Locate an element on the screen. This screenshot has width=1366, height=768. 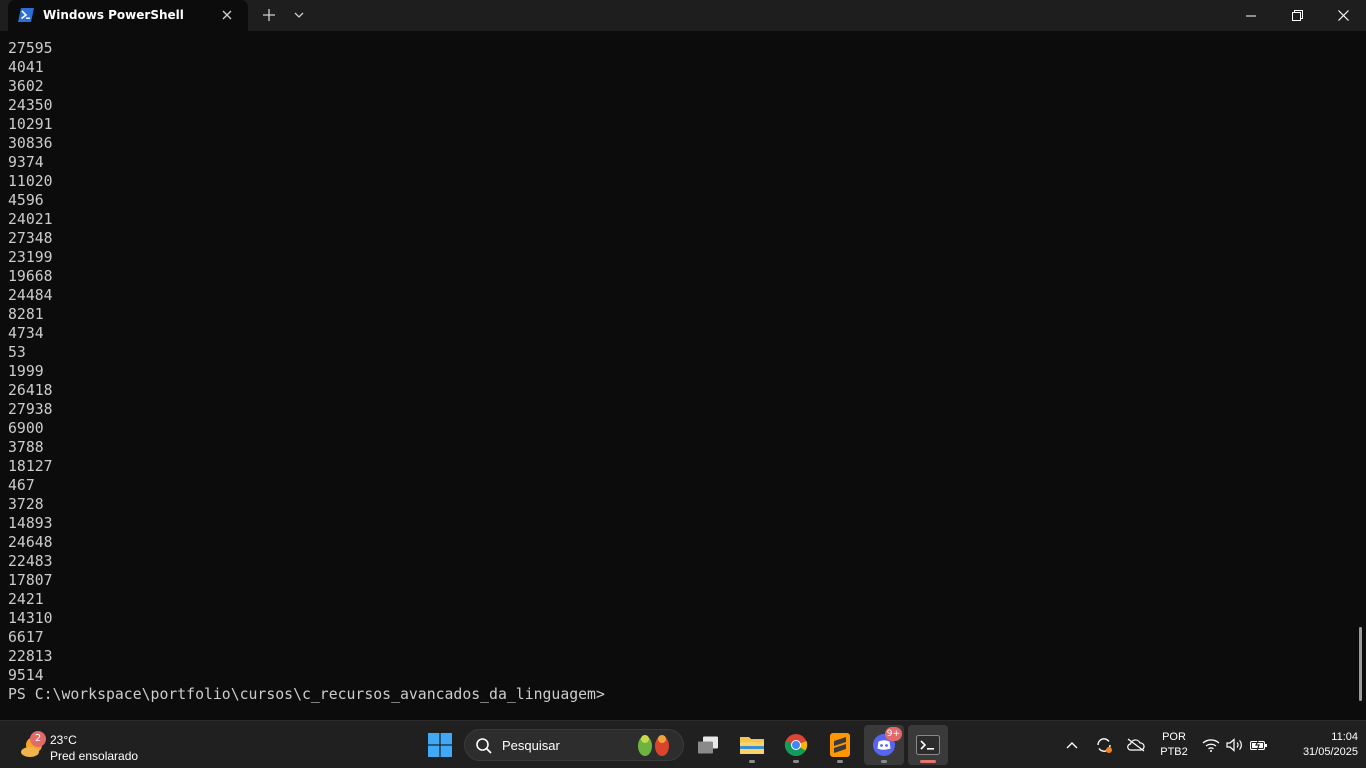
keyboard-layout: PTB2 is located at coordinates (1174, 752).